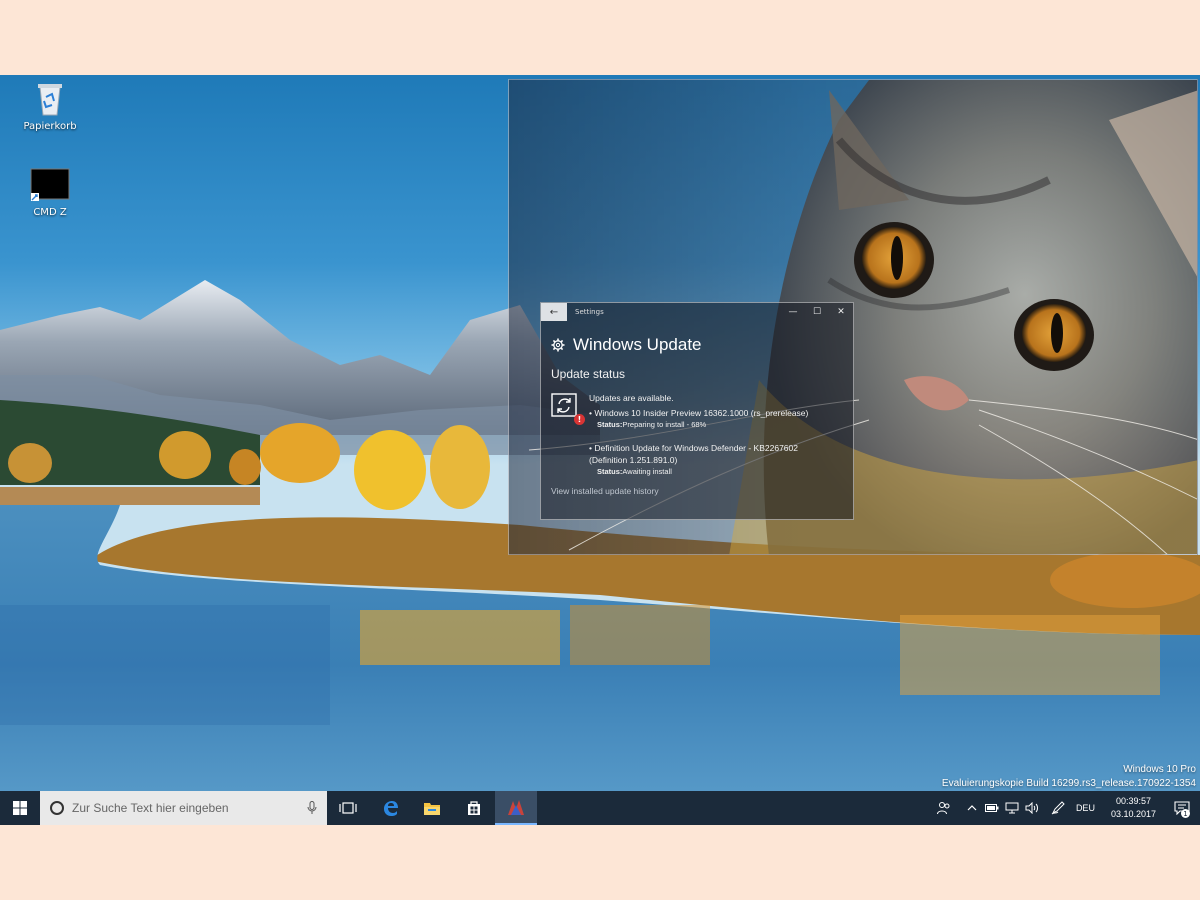 The height and width of the screenshot is (900, 1200). Describe the element at coordinates (579, 419) in the screenshot. I see `alert-badge: !` at that location.